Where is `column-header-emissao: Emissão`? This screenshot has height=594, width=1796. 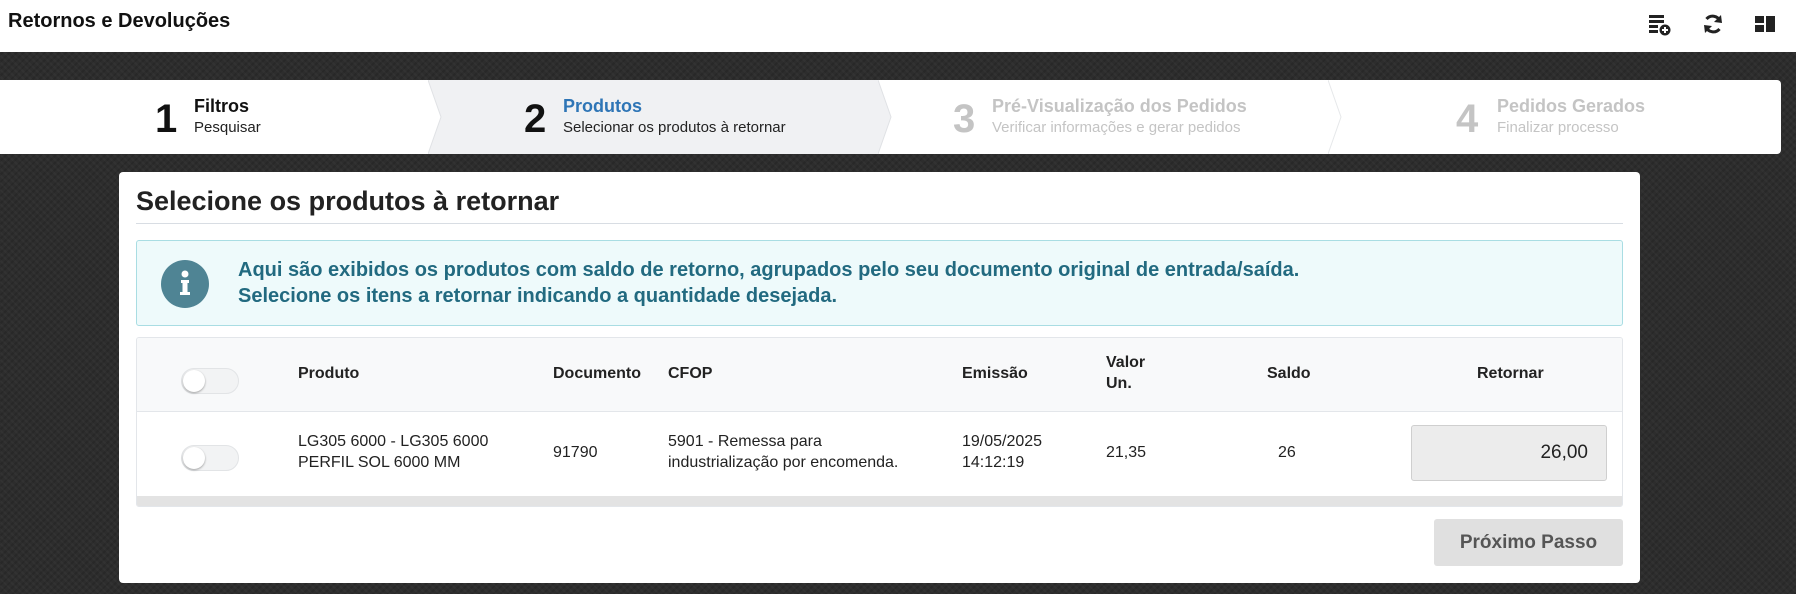 column-header-emissao: Emissão is located at coordinates (995, 374).